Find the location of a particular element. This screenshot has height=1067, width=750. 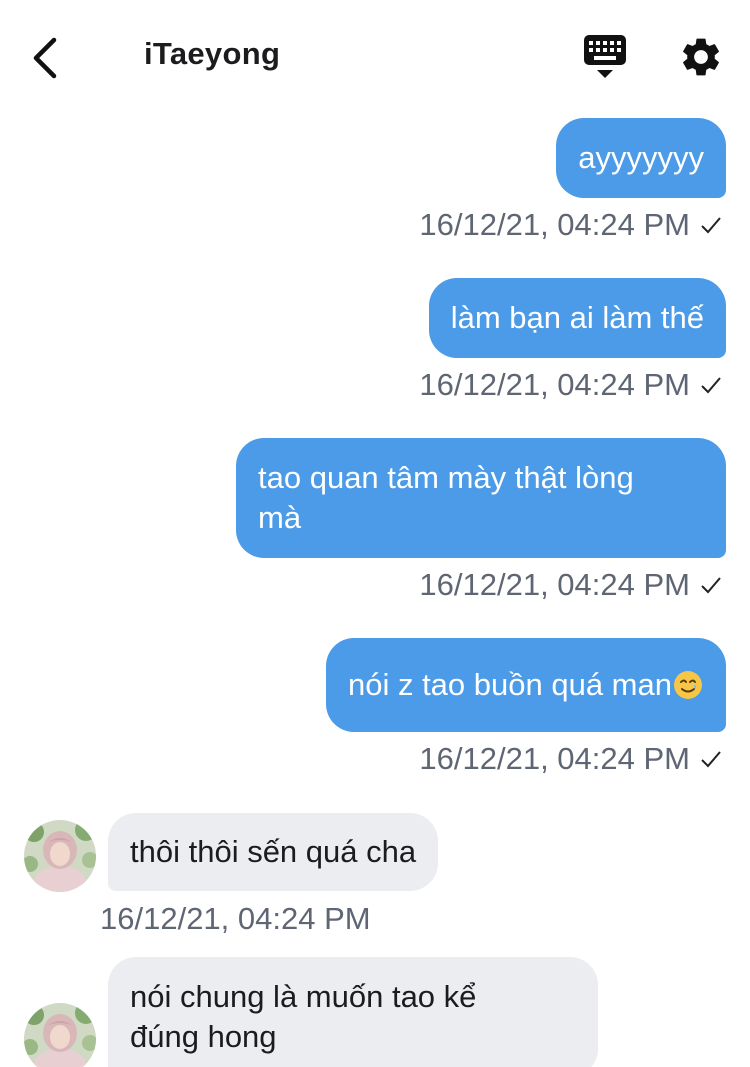

outgoing-message-bubble: ayyyyyyy is located at coordinates (641, 158).